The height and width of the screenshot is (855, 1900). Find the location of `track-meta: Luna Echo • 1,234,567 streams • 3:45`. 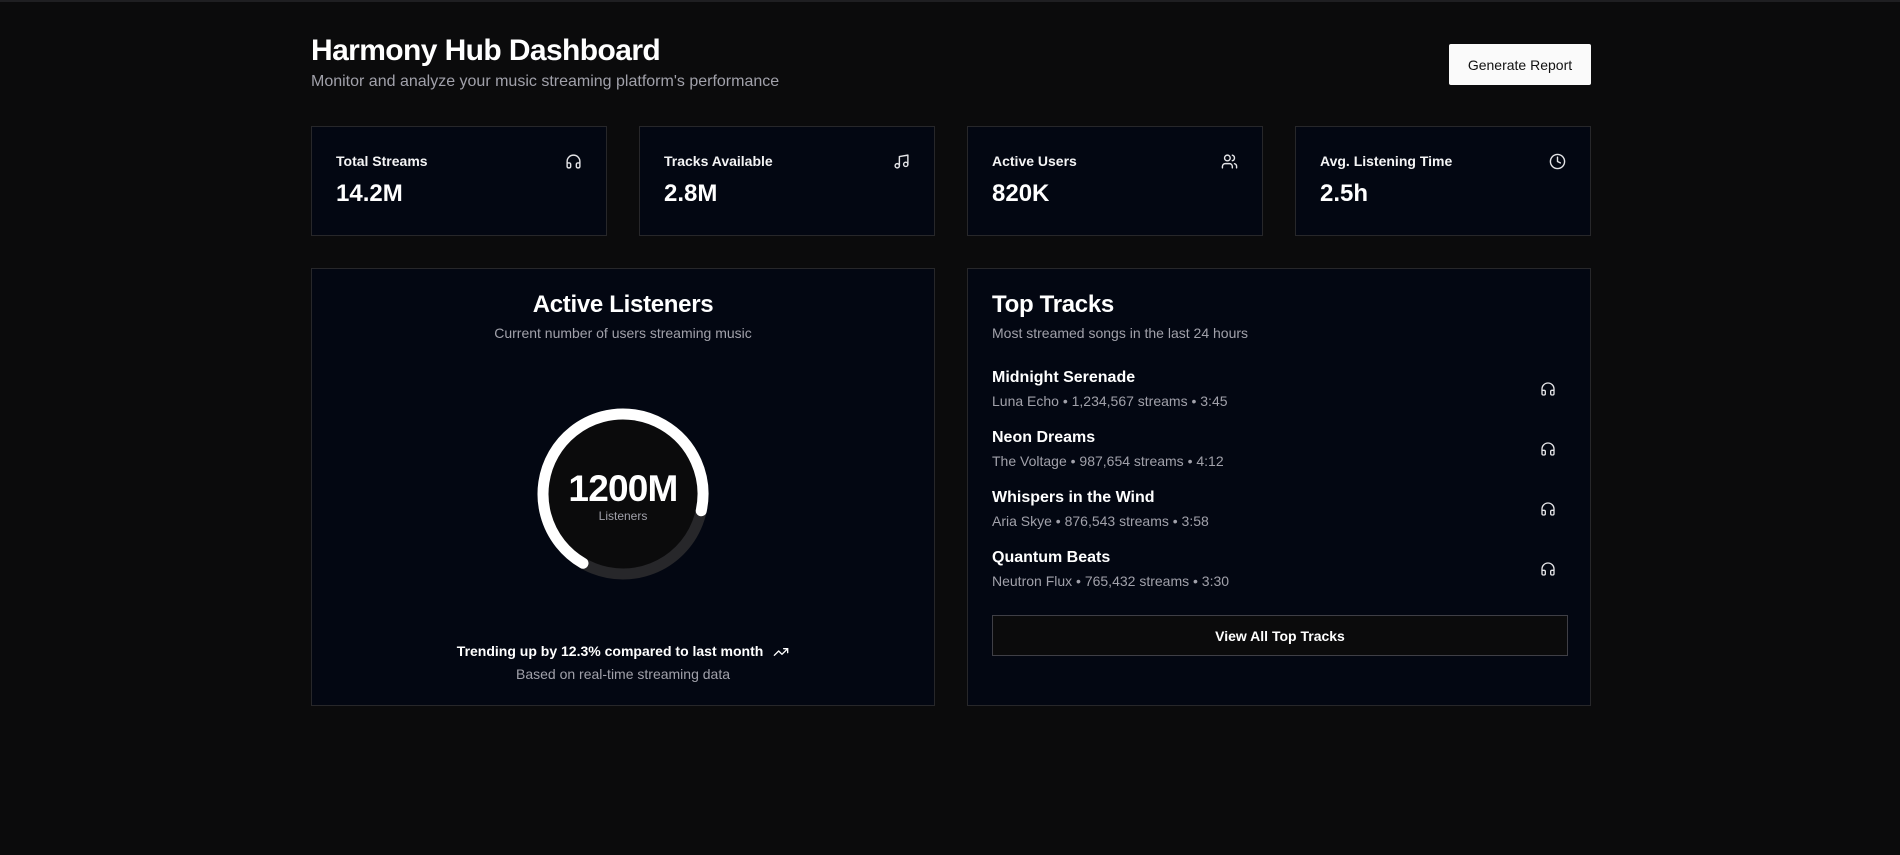

track-meta: Luna Echo • 1,234,567 streams • 3:45 is located at coordinates (1110, 401).